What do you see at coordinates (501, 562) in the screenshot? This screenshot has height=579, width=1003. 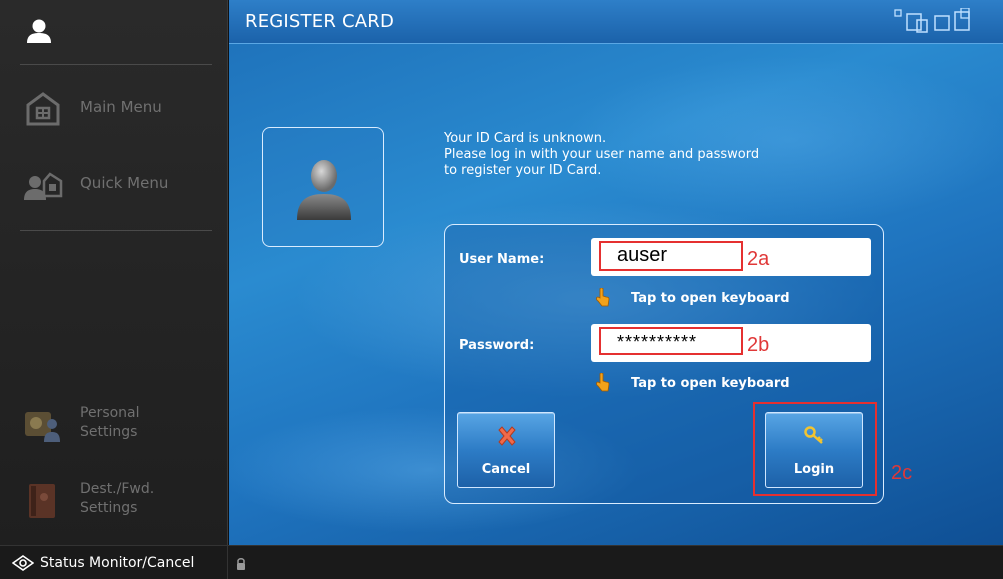 I see `status-bar: Status Monitor/Cancel` at bounding box center [501, 562].